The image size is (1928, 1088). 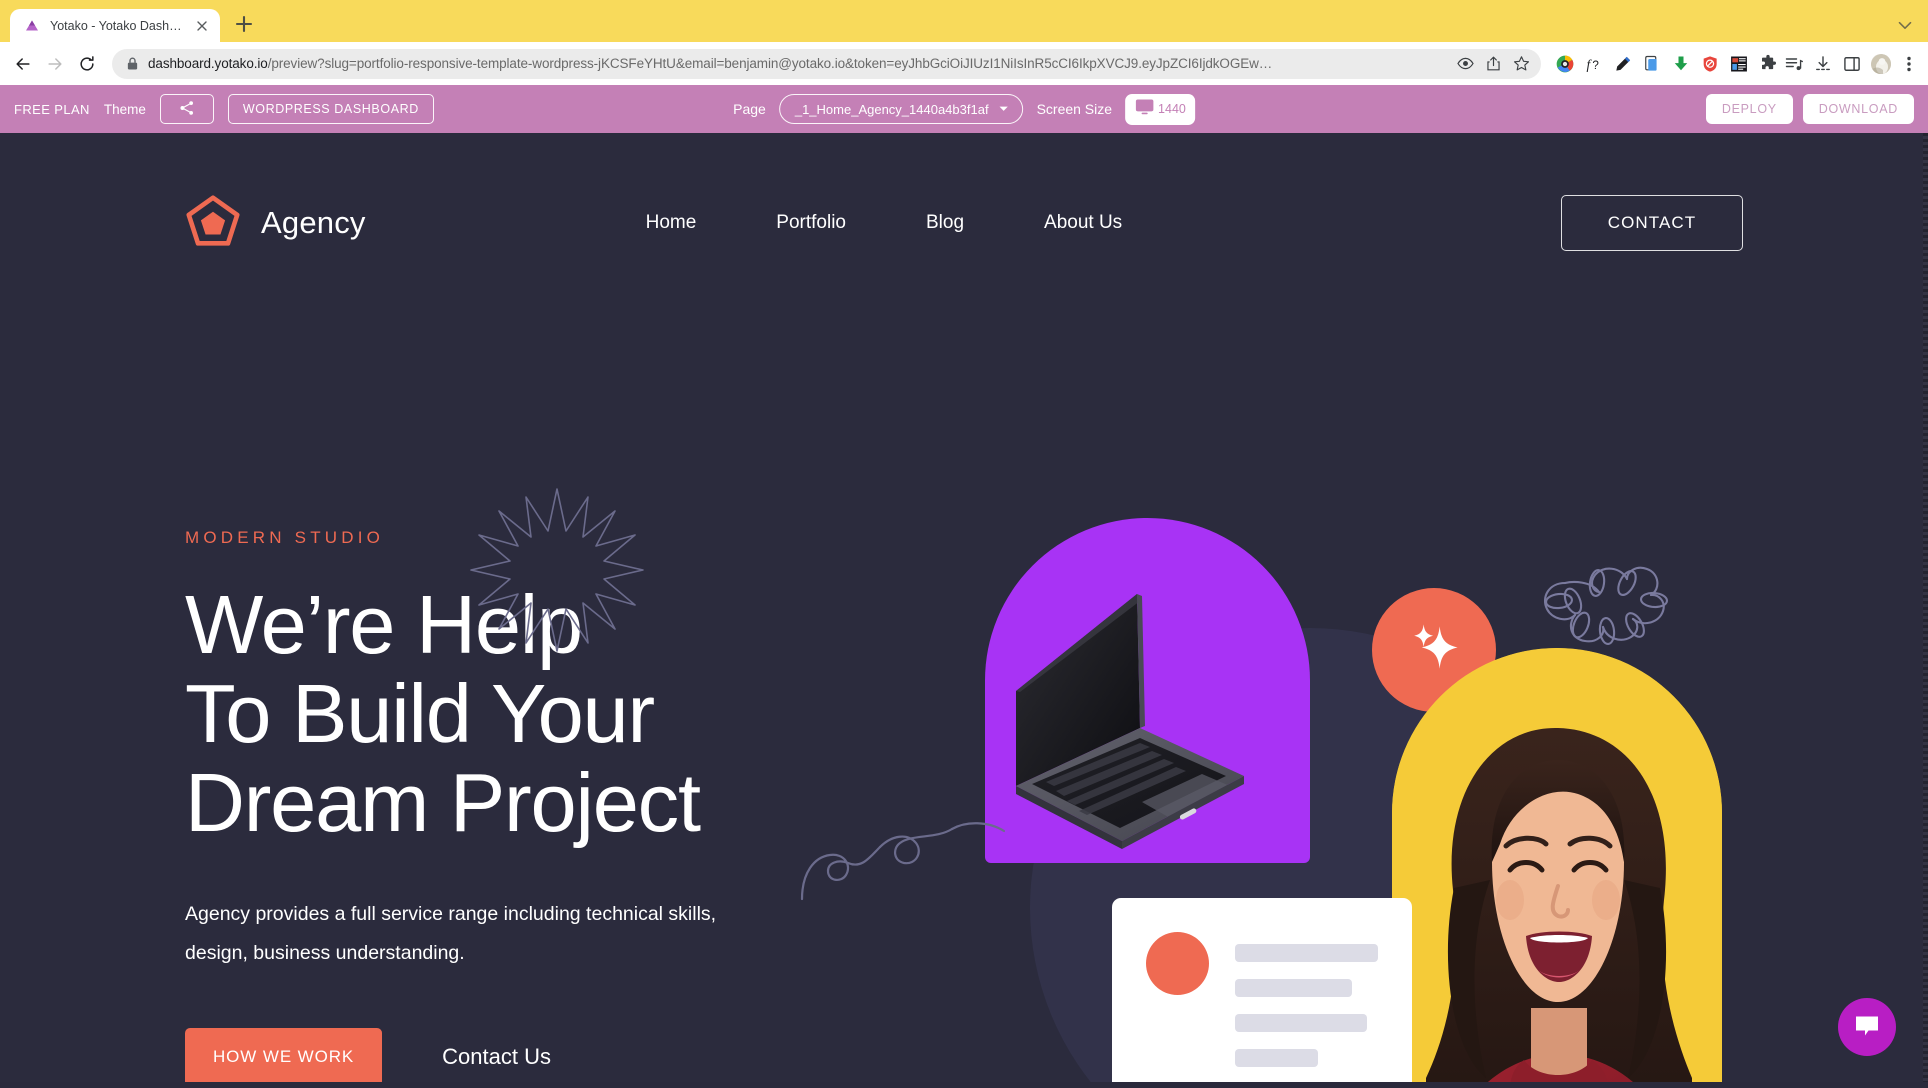 I want to click on hero-actions: HOW WE WORK Contact Us, so click(x=505, y=1055).